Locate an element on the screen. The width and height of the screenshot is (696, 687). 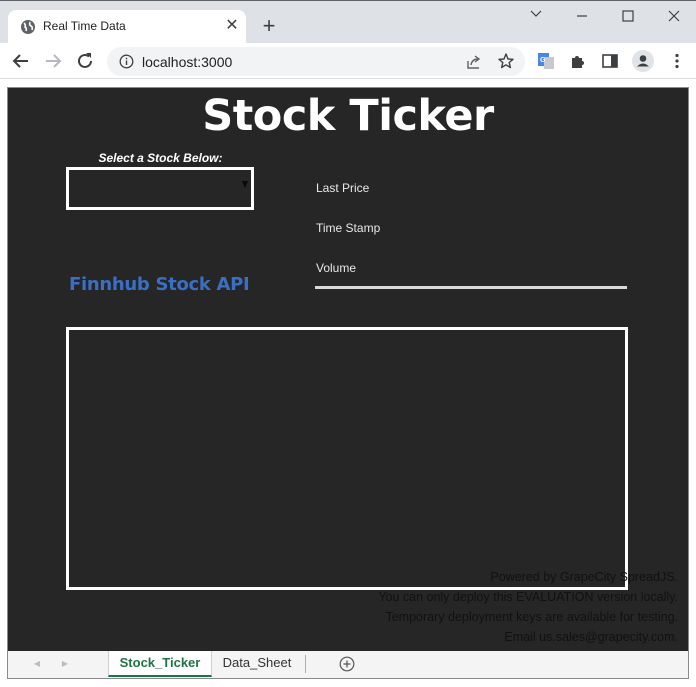
page-title: Stock Ticker is located at coordinates (348, 116).